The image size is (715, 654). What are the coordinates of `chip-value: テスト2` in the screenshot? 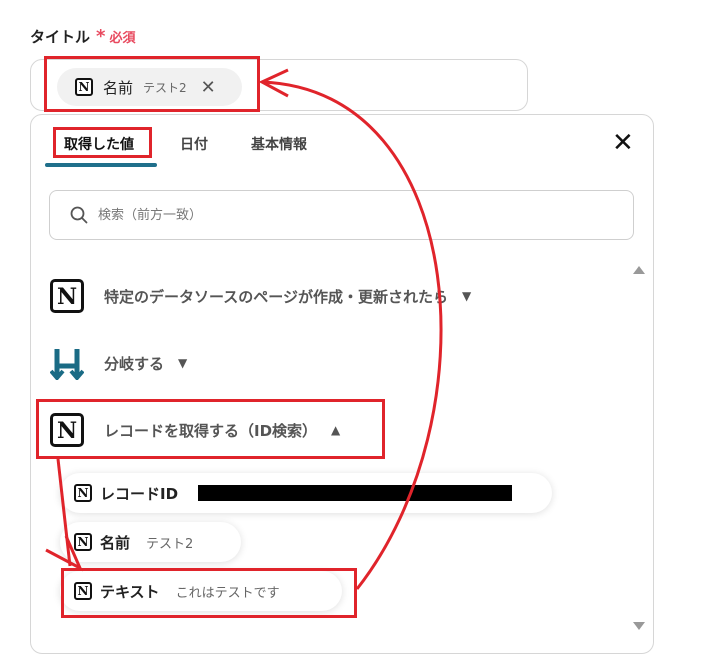 It's located at (165, 87).